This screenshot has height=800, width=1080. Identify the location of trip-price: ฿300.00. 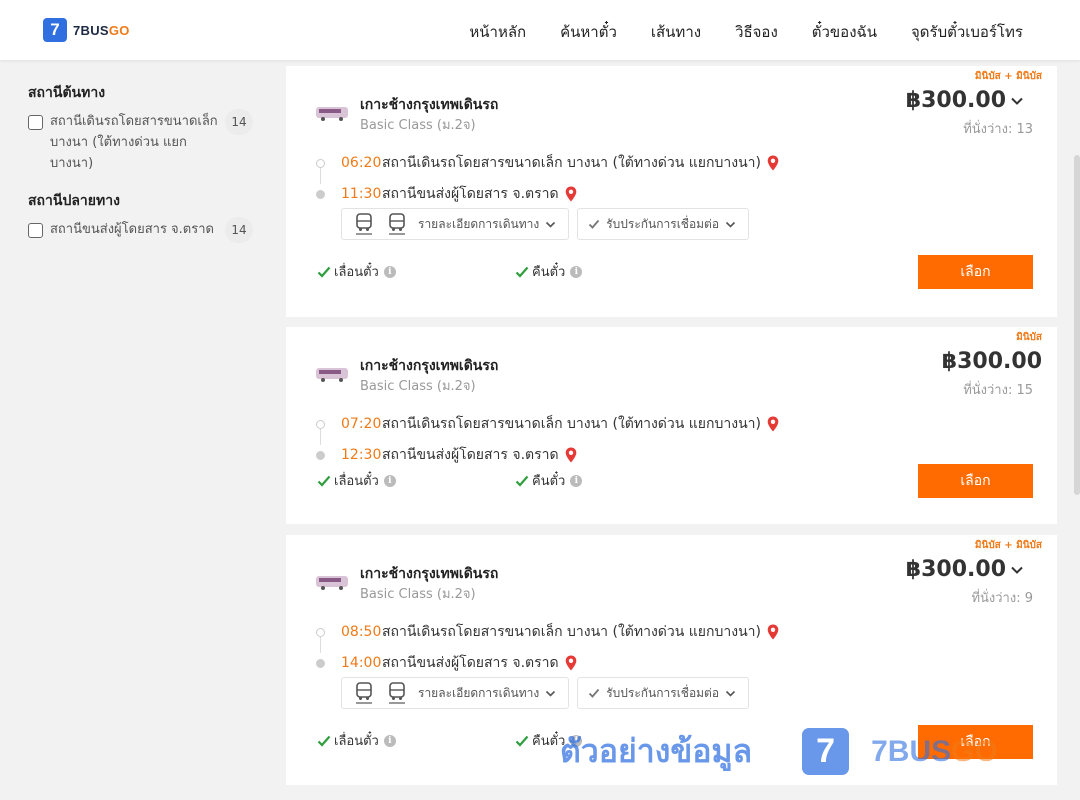
(955, 569).